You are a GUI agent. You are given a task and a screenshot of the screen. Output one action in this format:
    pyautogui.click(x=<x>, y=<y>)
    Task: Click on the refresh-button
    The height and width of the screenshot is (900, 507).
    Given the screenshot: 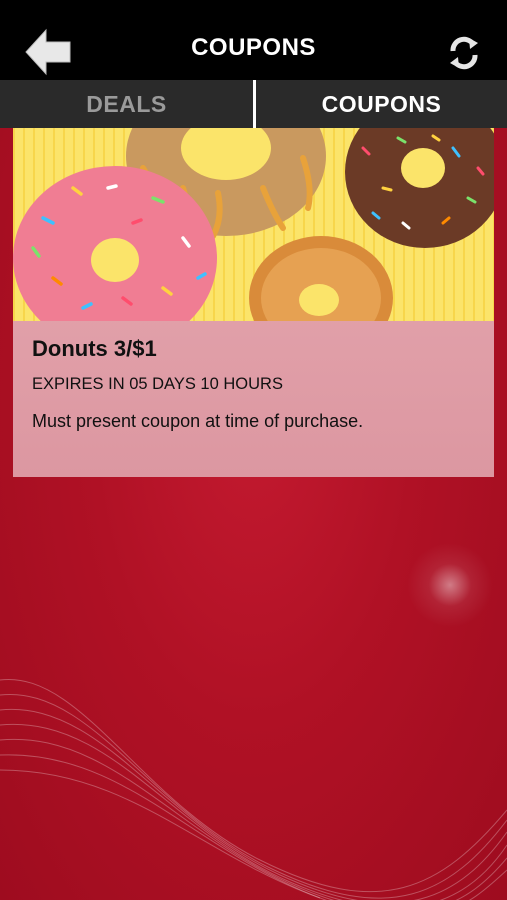 What is the action you would take?
    pyautogui.click(x=464, y=53)
    